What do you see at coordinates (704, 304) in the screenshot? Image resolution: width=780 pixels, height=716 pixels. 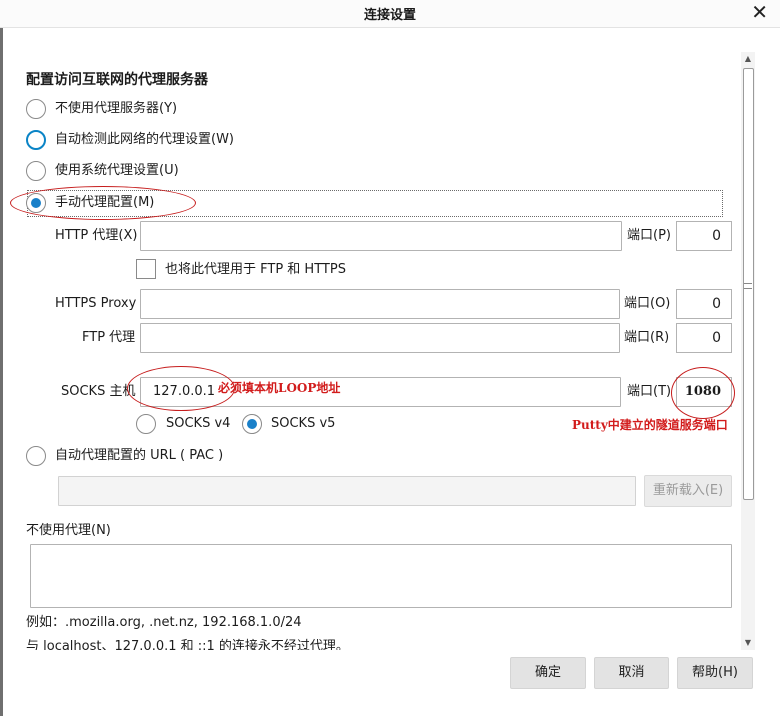 I see `https-port-input: 0` at bounding box center [704, 304].